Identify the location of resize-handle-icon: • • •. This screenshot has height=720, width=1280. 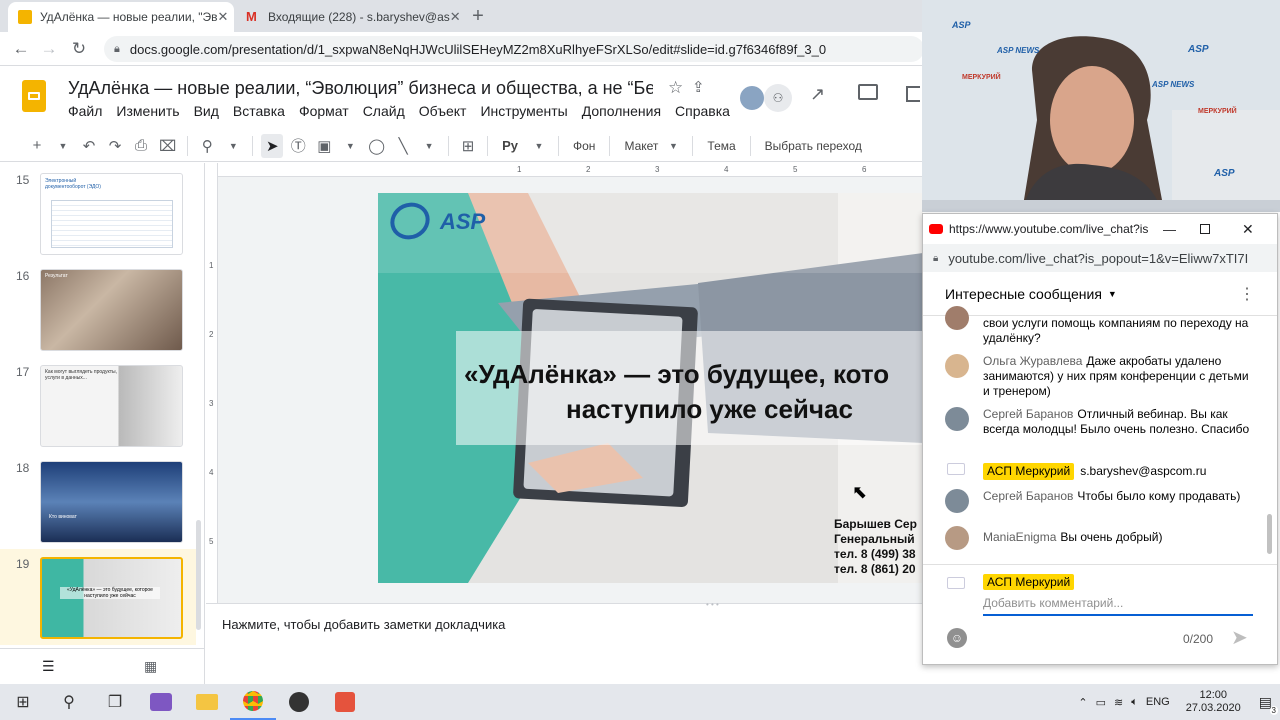
(712, 604).